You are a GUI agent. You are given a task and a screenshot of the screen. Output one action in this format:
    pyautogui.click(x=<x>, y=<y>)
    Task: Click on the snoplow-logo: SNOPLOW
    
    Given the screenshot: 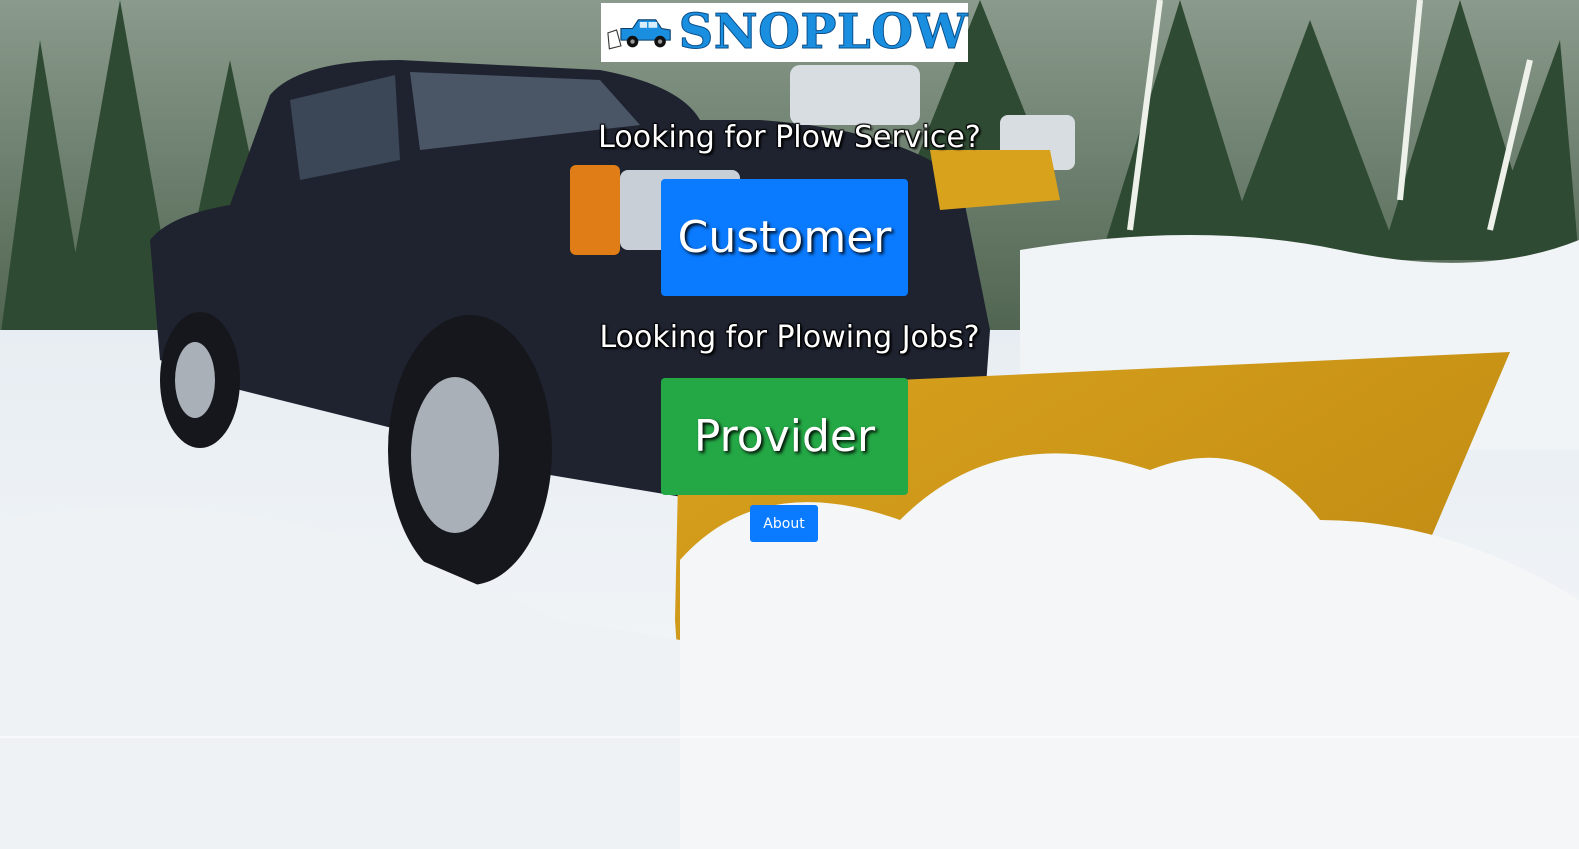 What is the action you would take?
    pyautogui.click(x=784, y=32)
    